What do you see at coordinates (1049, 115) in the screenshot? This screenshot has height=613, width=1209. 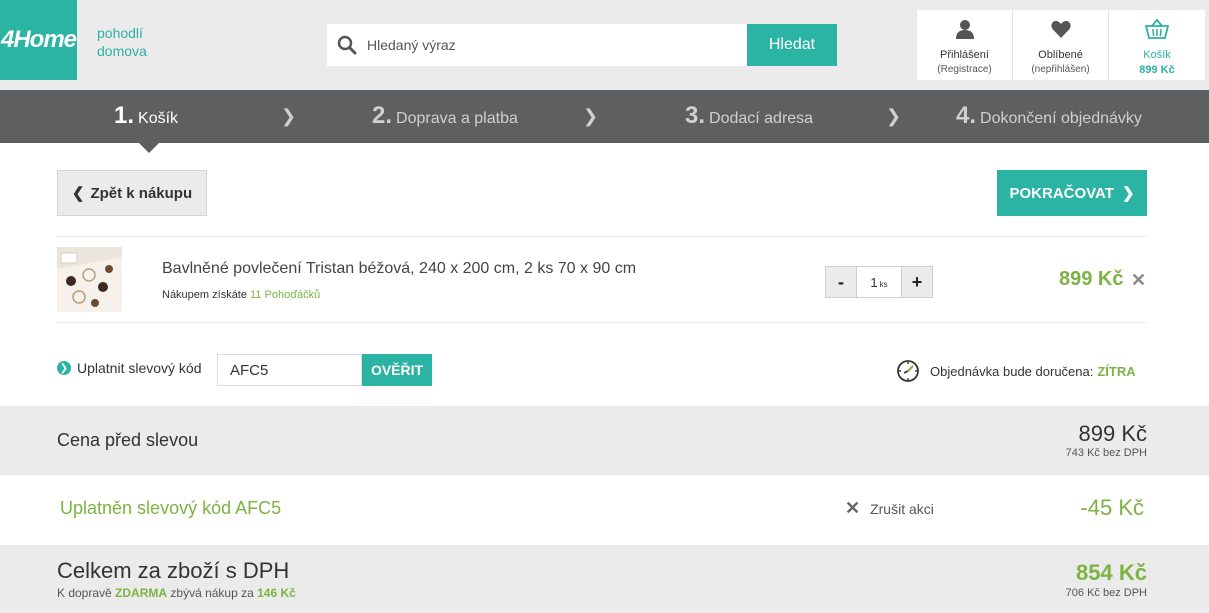 I see `step-finish: 4. Dokončení objednávky` at bounding box center [1049, 115].